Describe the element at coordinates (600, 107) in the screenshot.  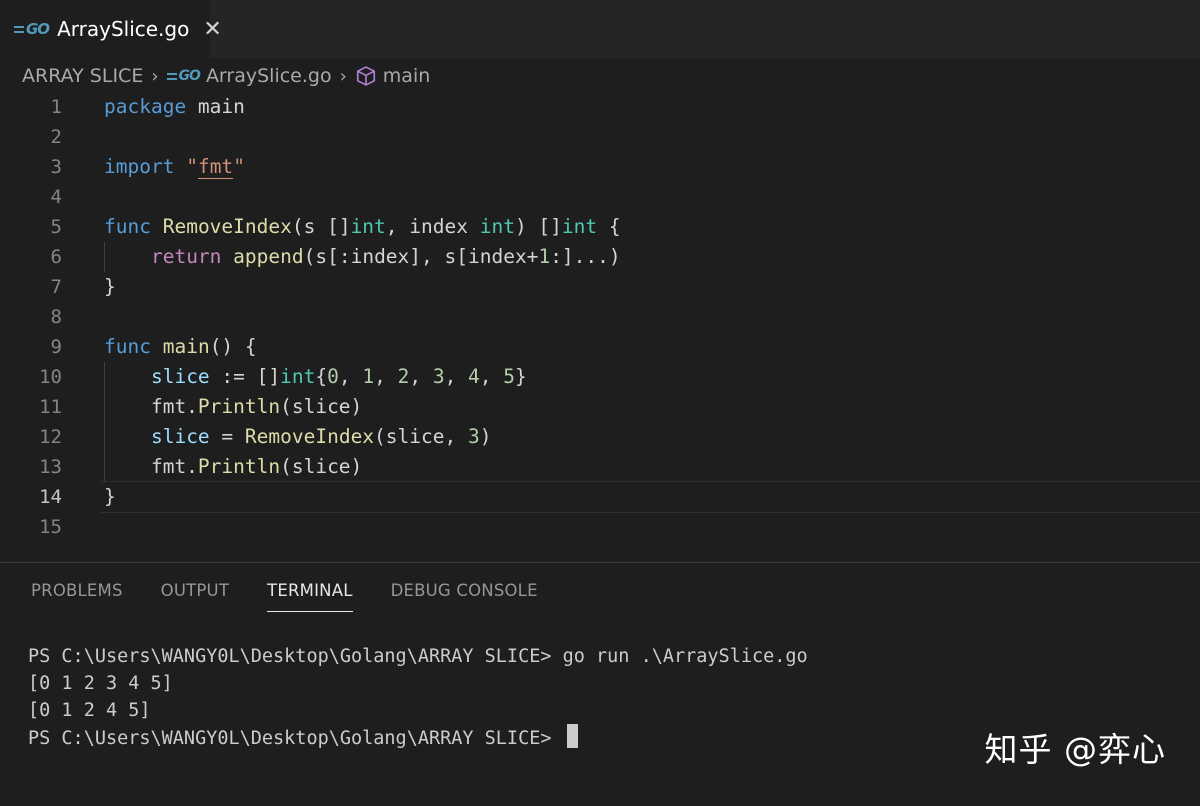
I see `code-line: 1 package main` at that location.